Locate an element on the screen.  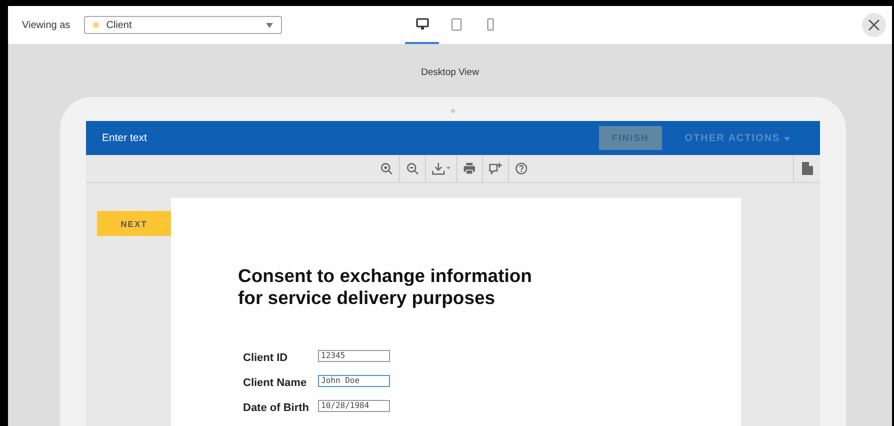
text-field: 10/28/1984 is located at coordinates (354, 406).